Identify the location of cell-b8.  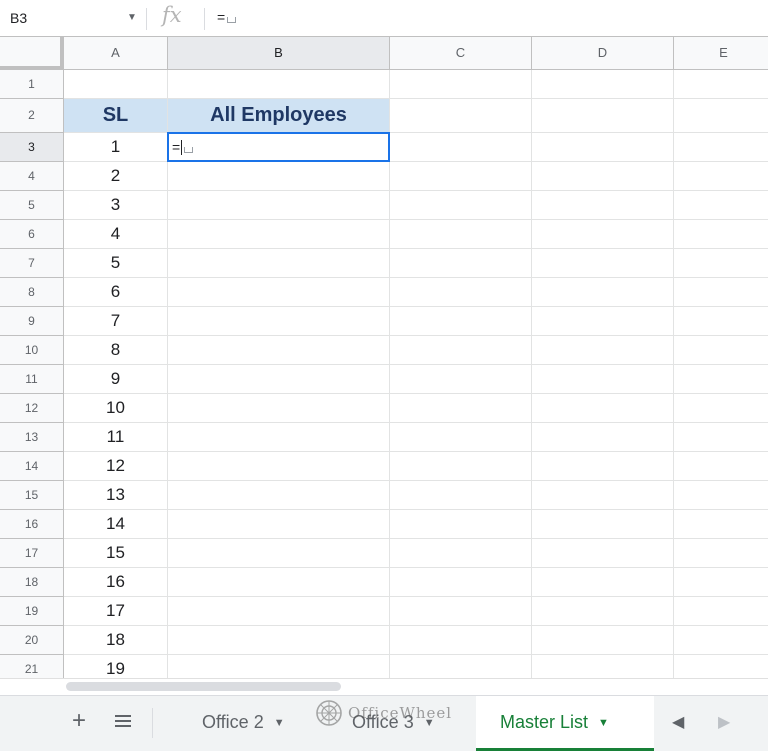
(279, 292).